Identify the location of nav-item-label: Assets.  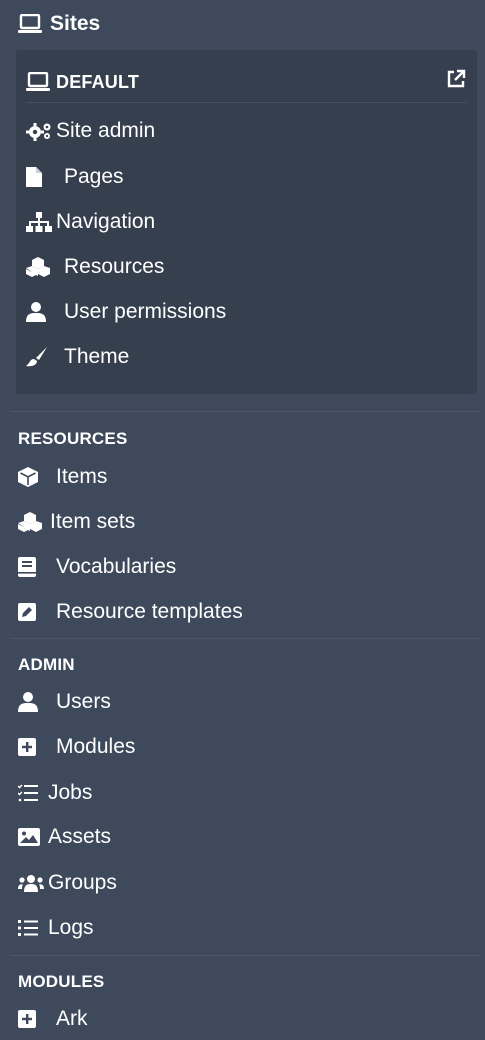
(80, 836).